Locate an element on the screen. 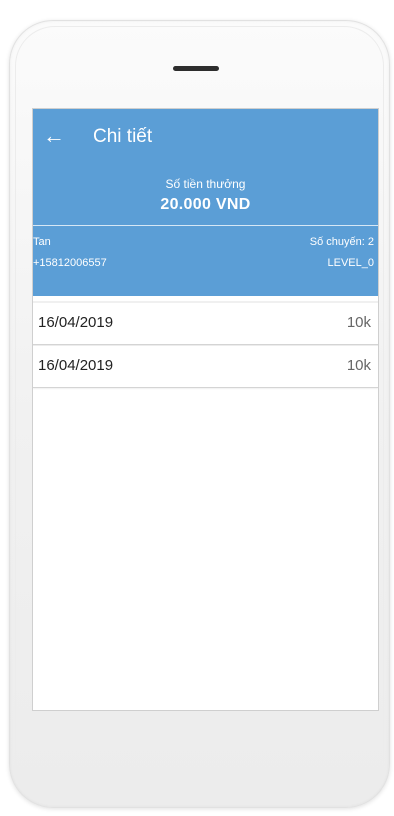 Image resolution: width=394 pixels, height=816 pixels. header-divider is located at coordinates (205, 225).